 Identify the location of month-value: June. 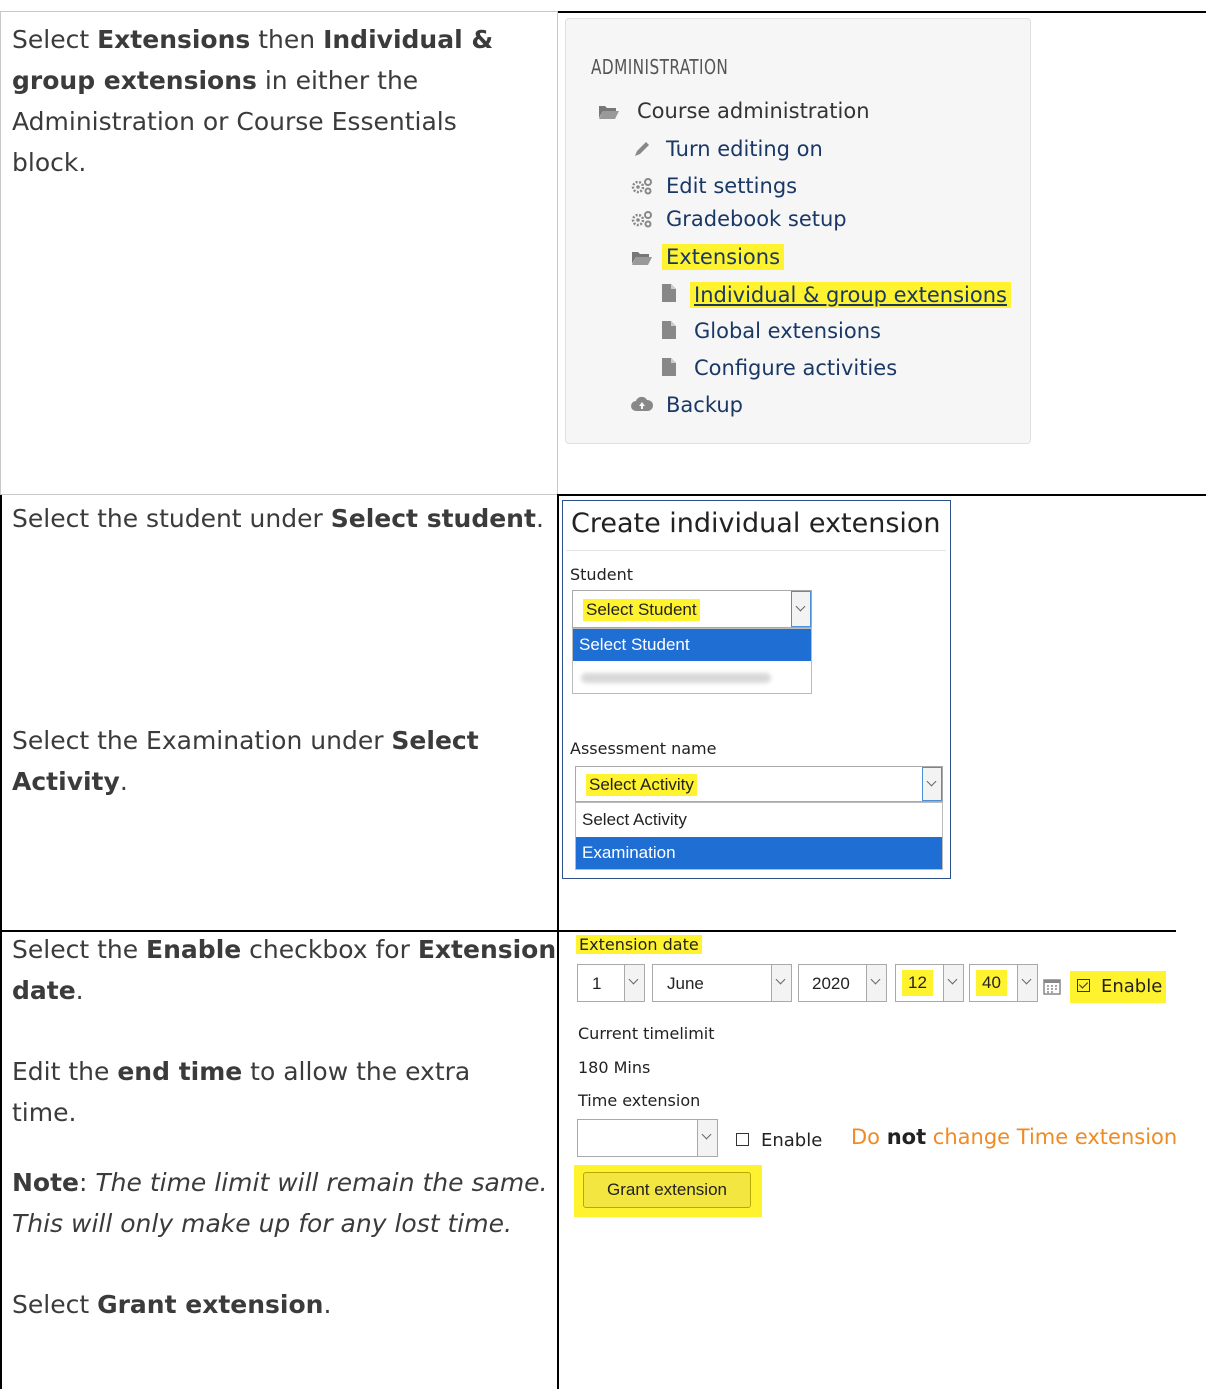
(685, 983).